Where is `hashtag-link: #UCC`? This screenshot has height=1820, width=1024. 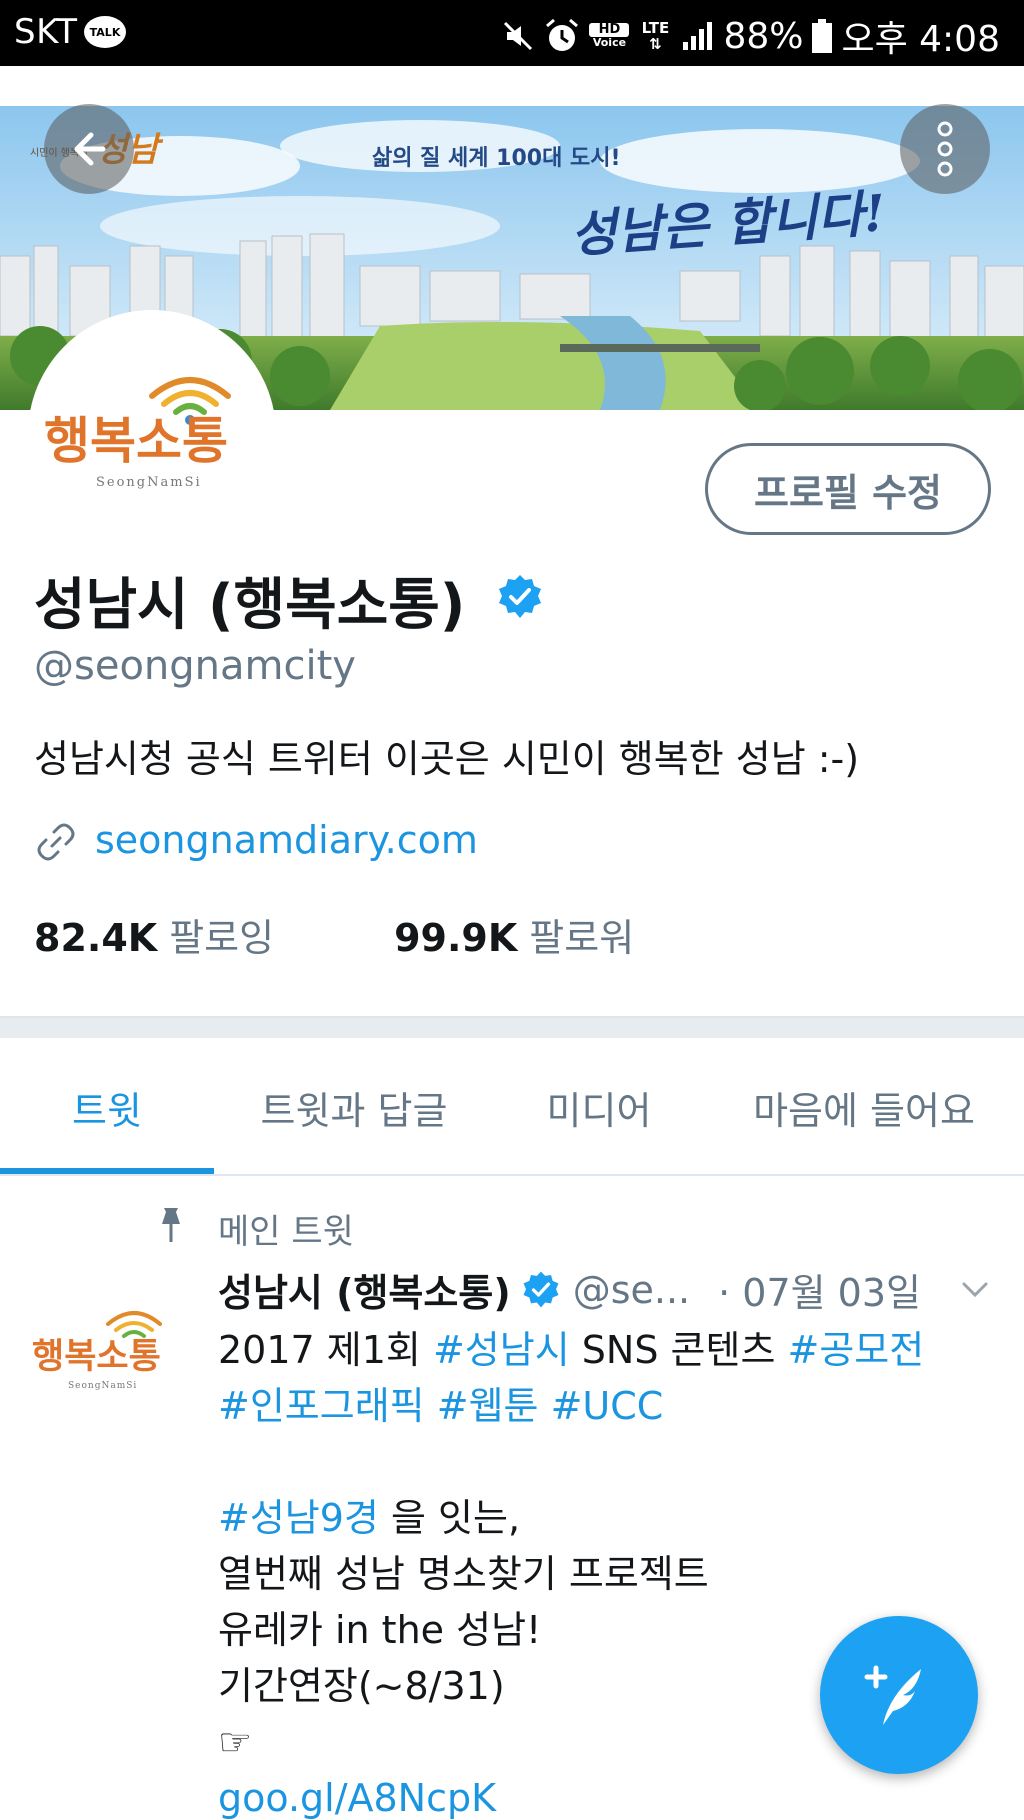 hashtag-link: #UCC is located at coordinates (607, 1406).